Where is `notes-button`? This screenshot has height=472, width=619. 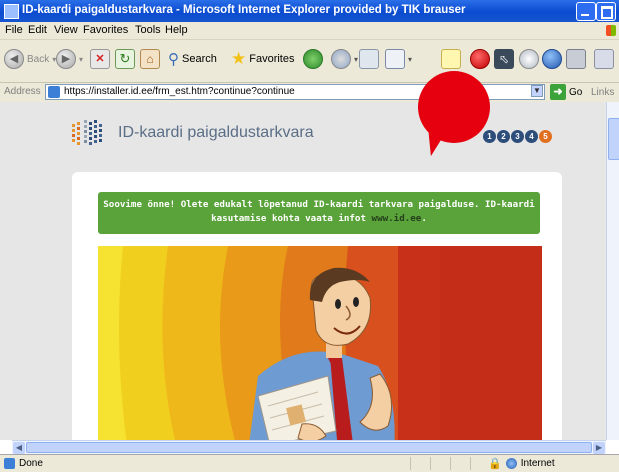
notes-button is located at coordinates (451, 59).